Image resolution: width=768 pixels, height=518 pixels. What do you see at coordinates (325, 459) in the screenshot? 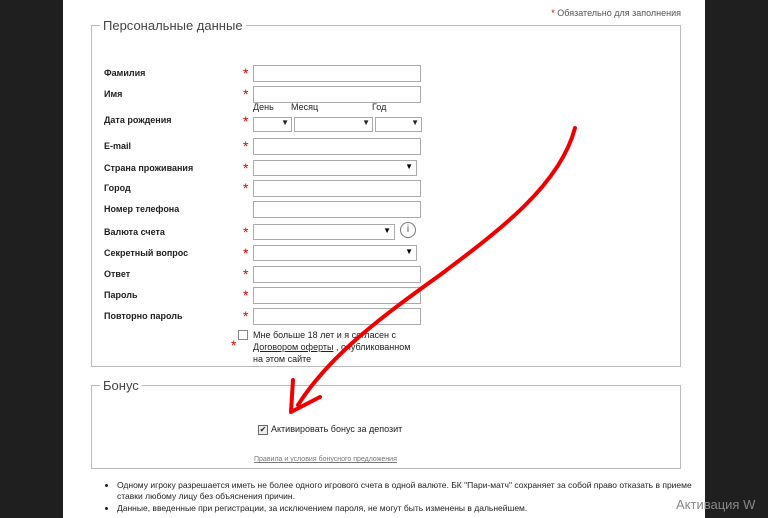
I see `bonus-terms-link: Правила и условия бонусного предложения` at bounding box center [325, 459].